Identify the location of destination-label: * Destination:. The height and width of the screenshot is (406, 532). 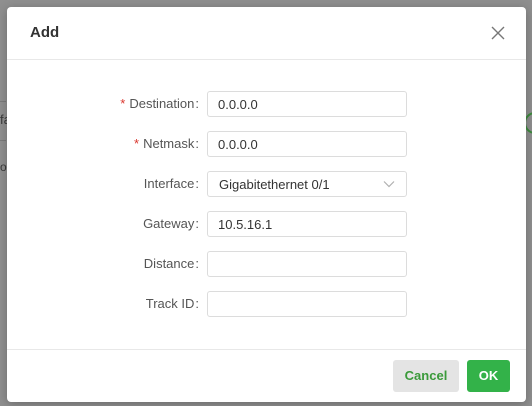
(159, 103).